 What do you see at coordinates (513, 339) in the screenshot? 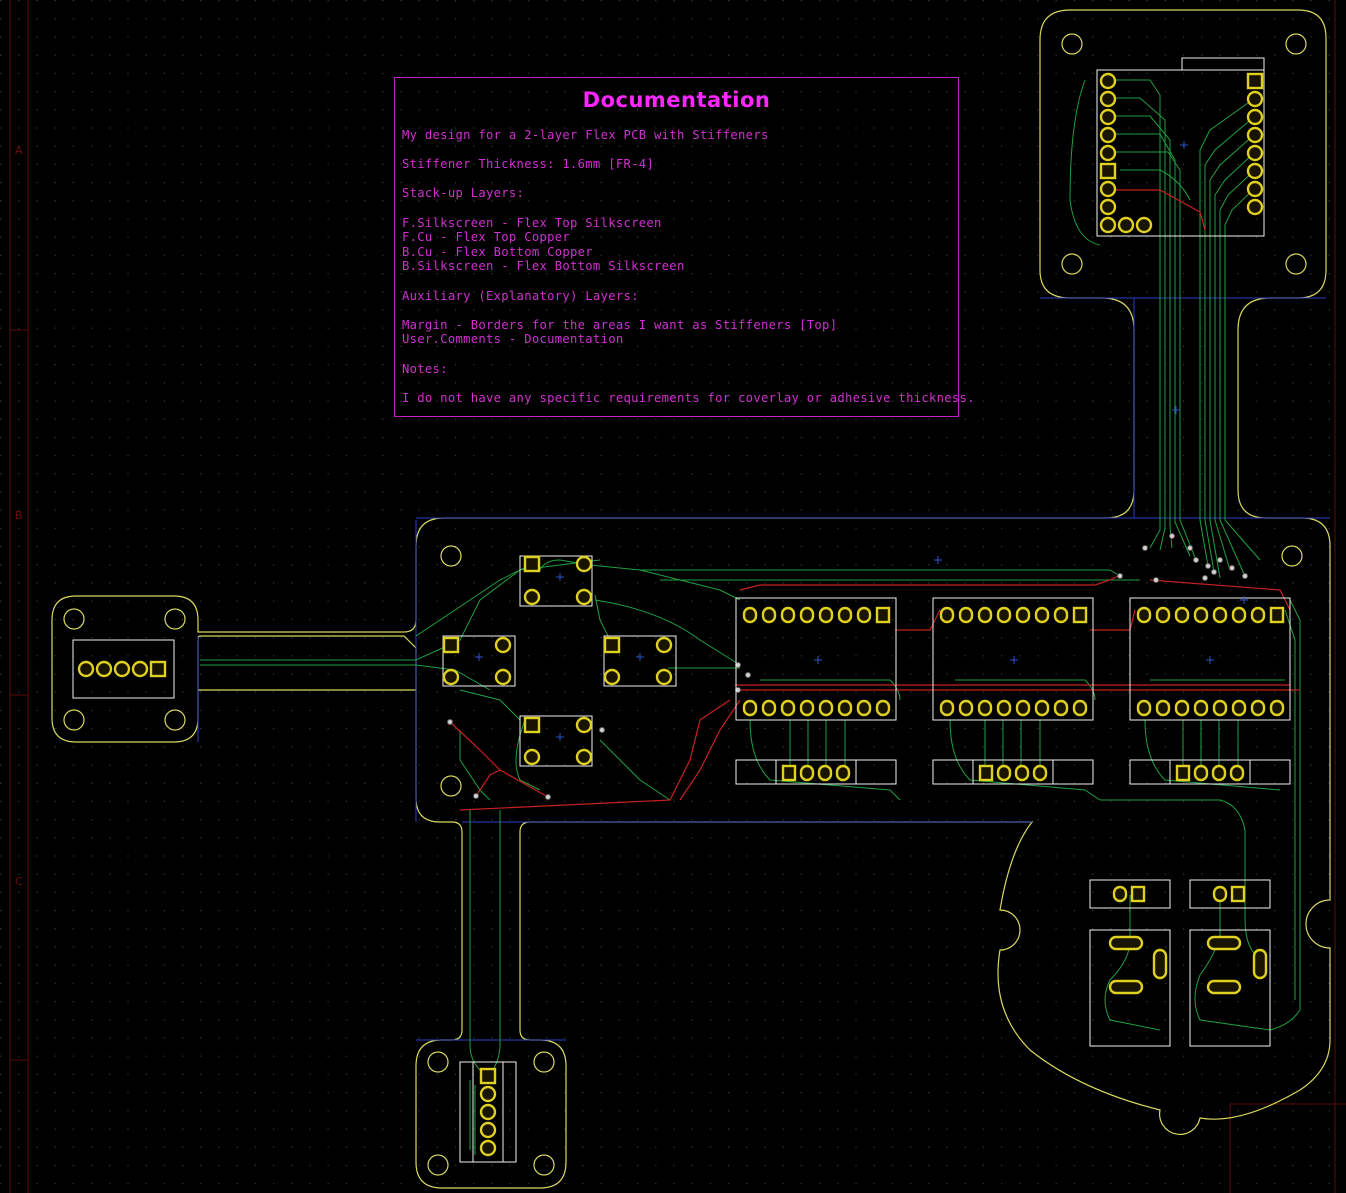
I see `doc-line: User.Comments - Documentation` at bounding box center [513, 339].